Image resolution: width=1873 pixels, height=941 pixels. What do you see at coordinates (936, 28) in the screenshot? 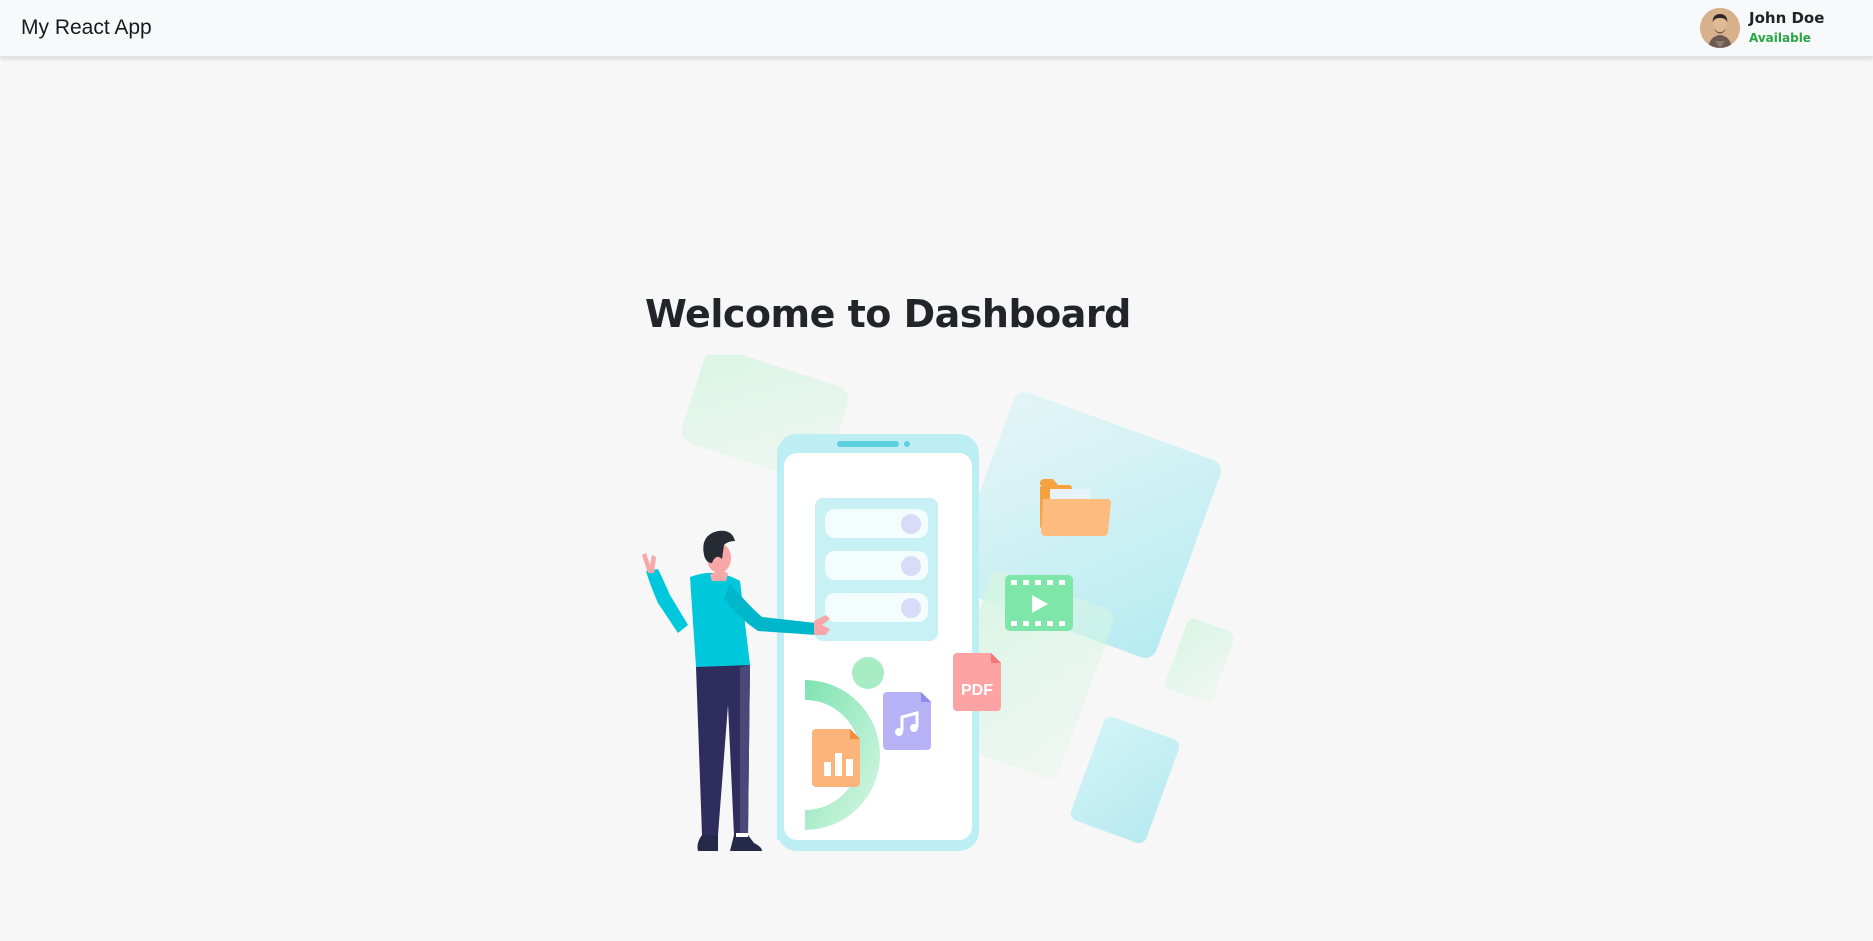
I see `top-navbar: My React App John Doe Available` at bounding box center [936, 28].